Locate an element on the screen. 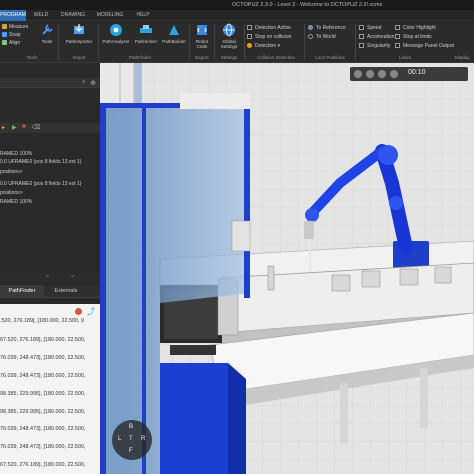 This screenshot has width=474, height=474. nav-front: F is located at coordinates (131, 451).